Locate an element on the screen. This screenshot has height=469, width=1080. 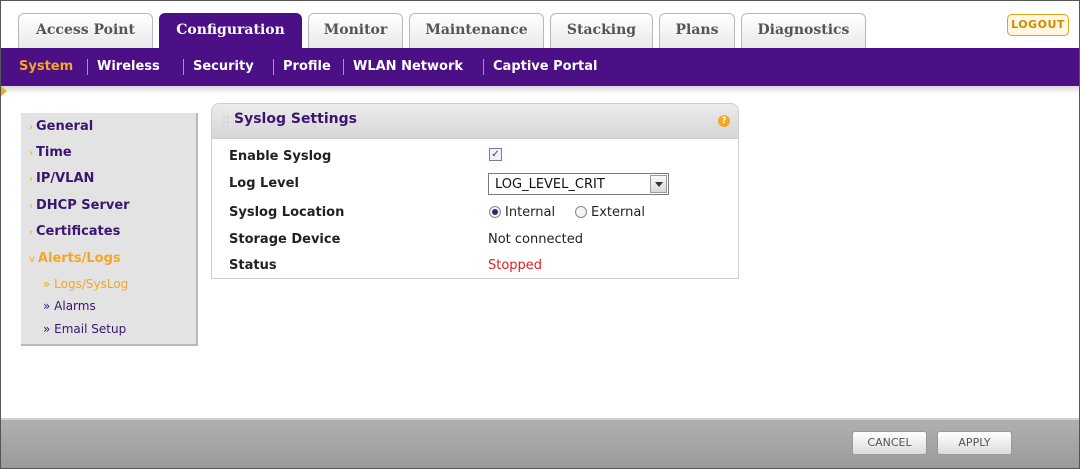
cancel-button: CANCEL is located at coordinates (889, 443).